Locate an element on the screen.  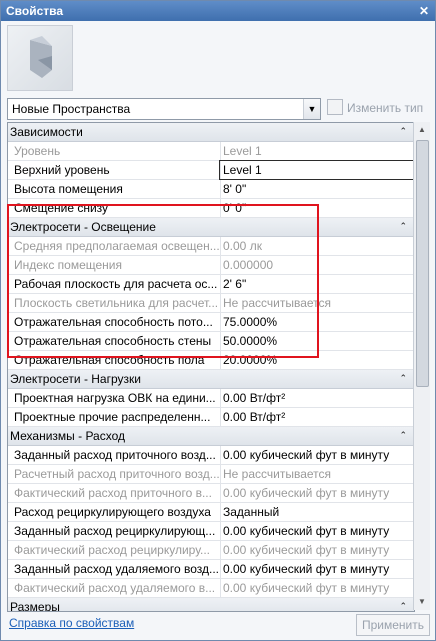
type-selector-value: Новые Пространства is located at coordinates (71, 109).